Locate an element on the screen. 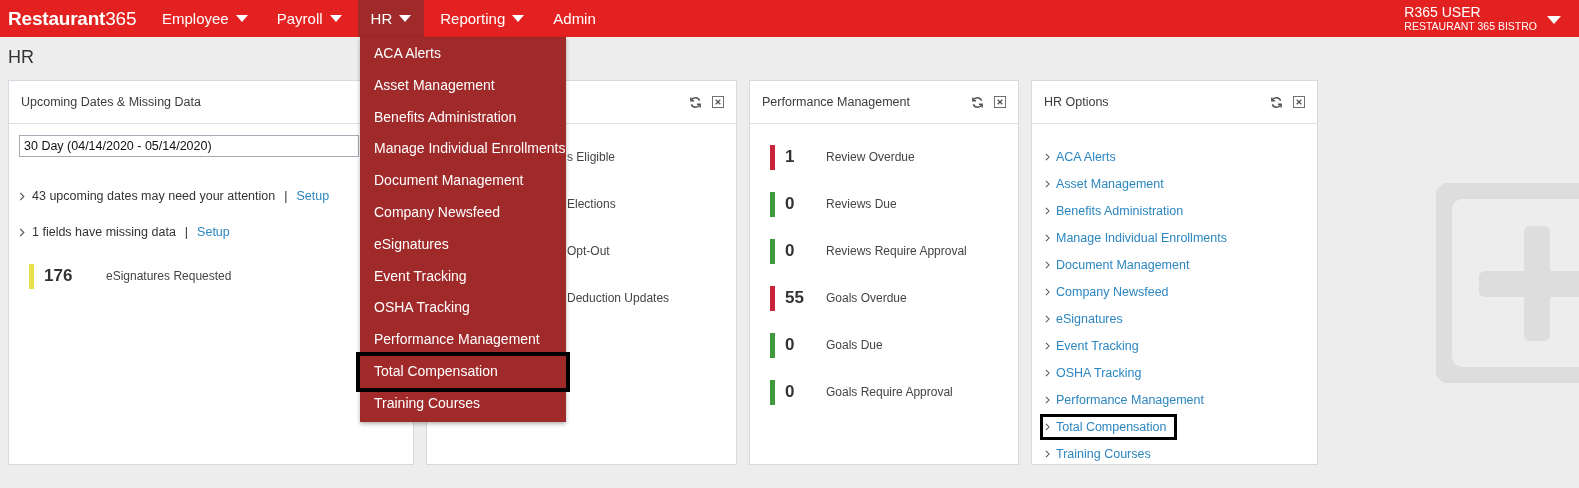 The height and width of the screenshot is (488, 1579). menu-item: Training Courses is located at coordinates (463, 403).